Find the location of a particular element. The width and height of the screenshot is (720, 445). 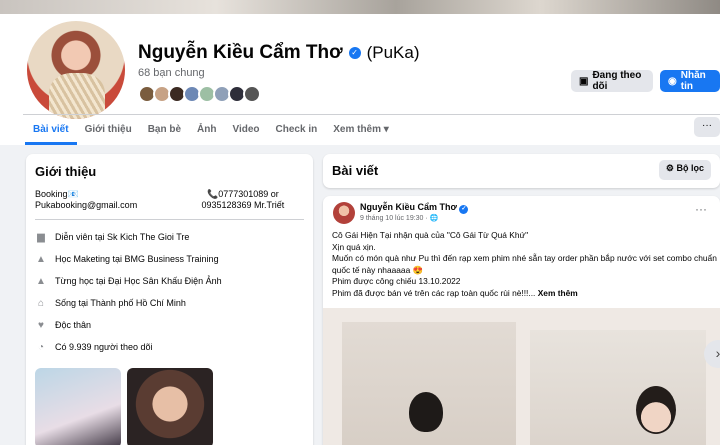

more-options-button: ··· is located at coordinates (707, 127).